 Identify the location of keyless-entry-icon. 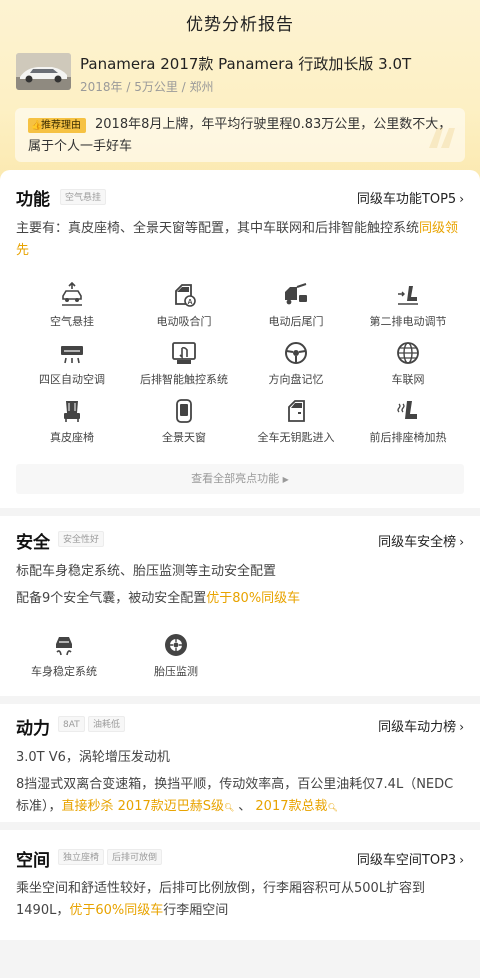
(296, 411).